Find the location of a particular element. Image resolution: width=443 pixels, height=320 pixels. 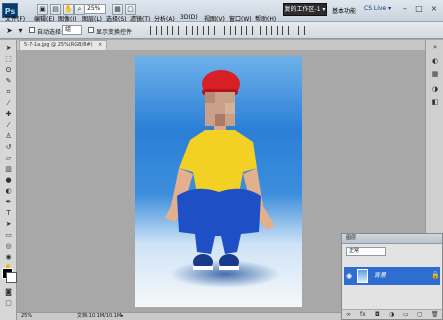

layers-panel-title: 图层 is located at coordinates (351, 238).